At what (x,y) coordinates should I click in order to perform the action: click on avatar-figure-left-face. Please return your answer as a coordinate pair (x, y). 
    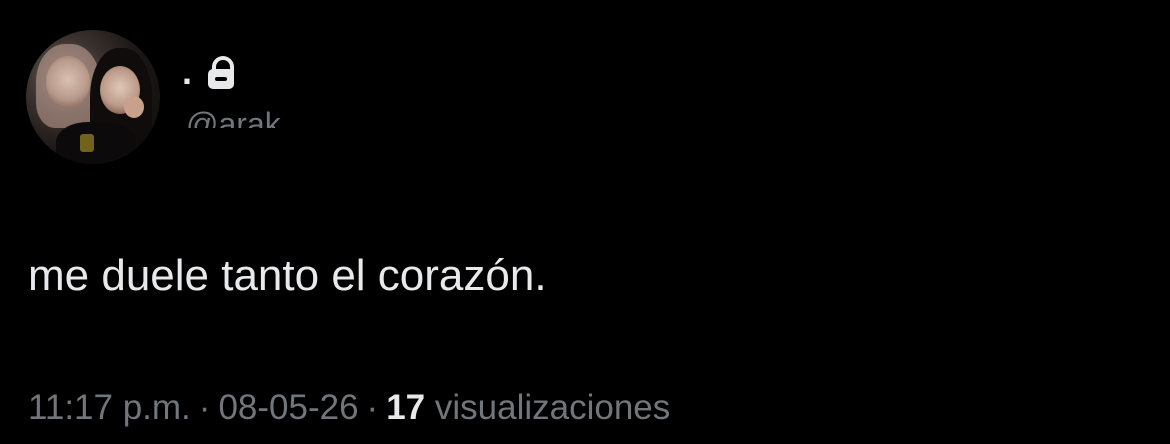
    Looking at the image, I should click on (68, 82).